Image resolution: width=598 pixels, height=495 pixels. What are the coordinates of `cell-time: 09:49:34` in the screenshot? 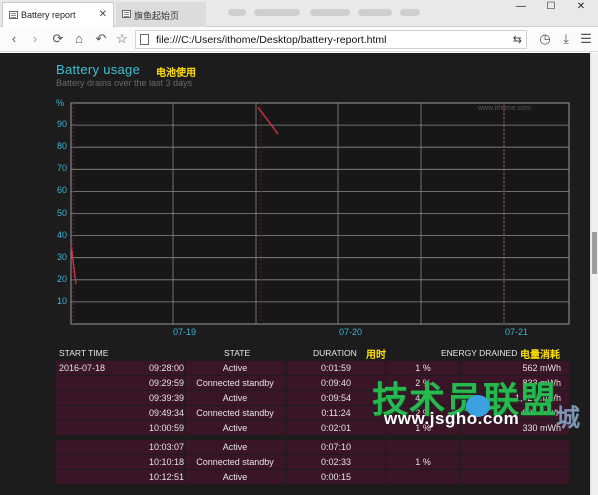 It's located at (166, 413).